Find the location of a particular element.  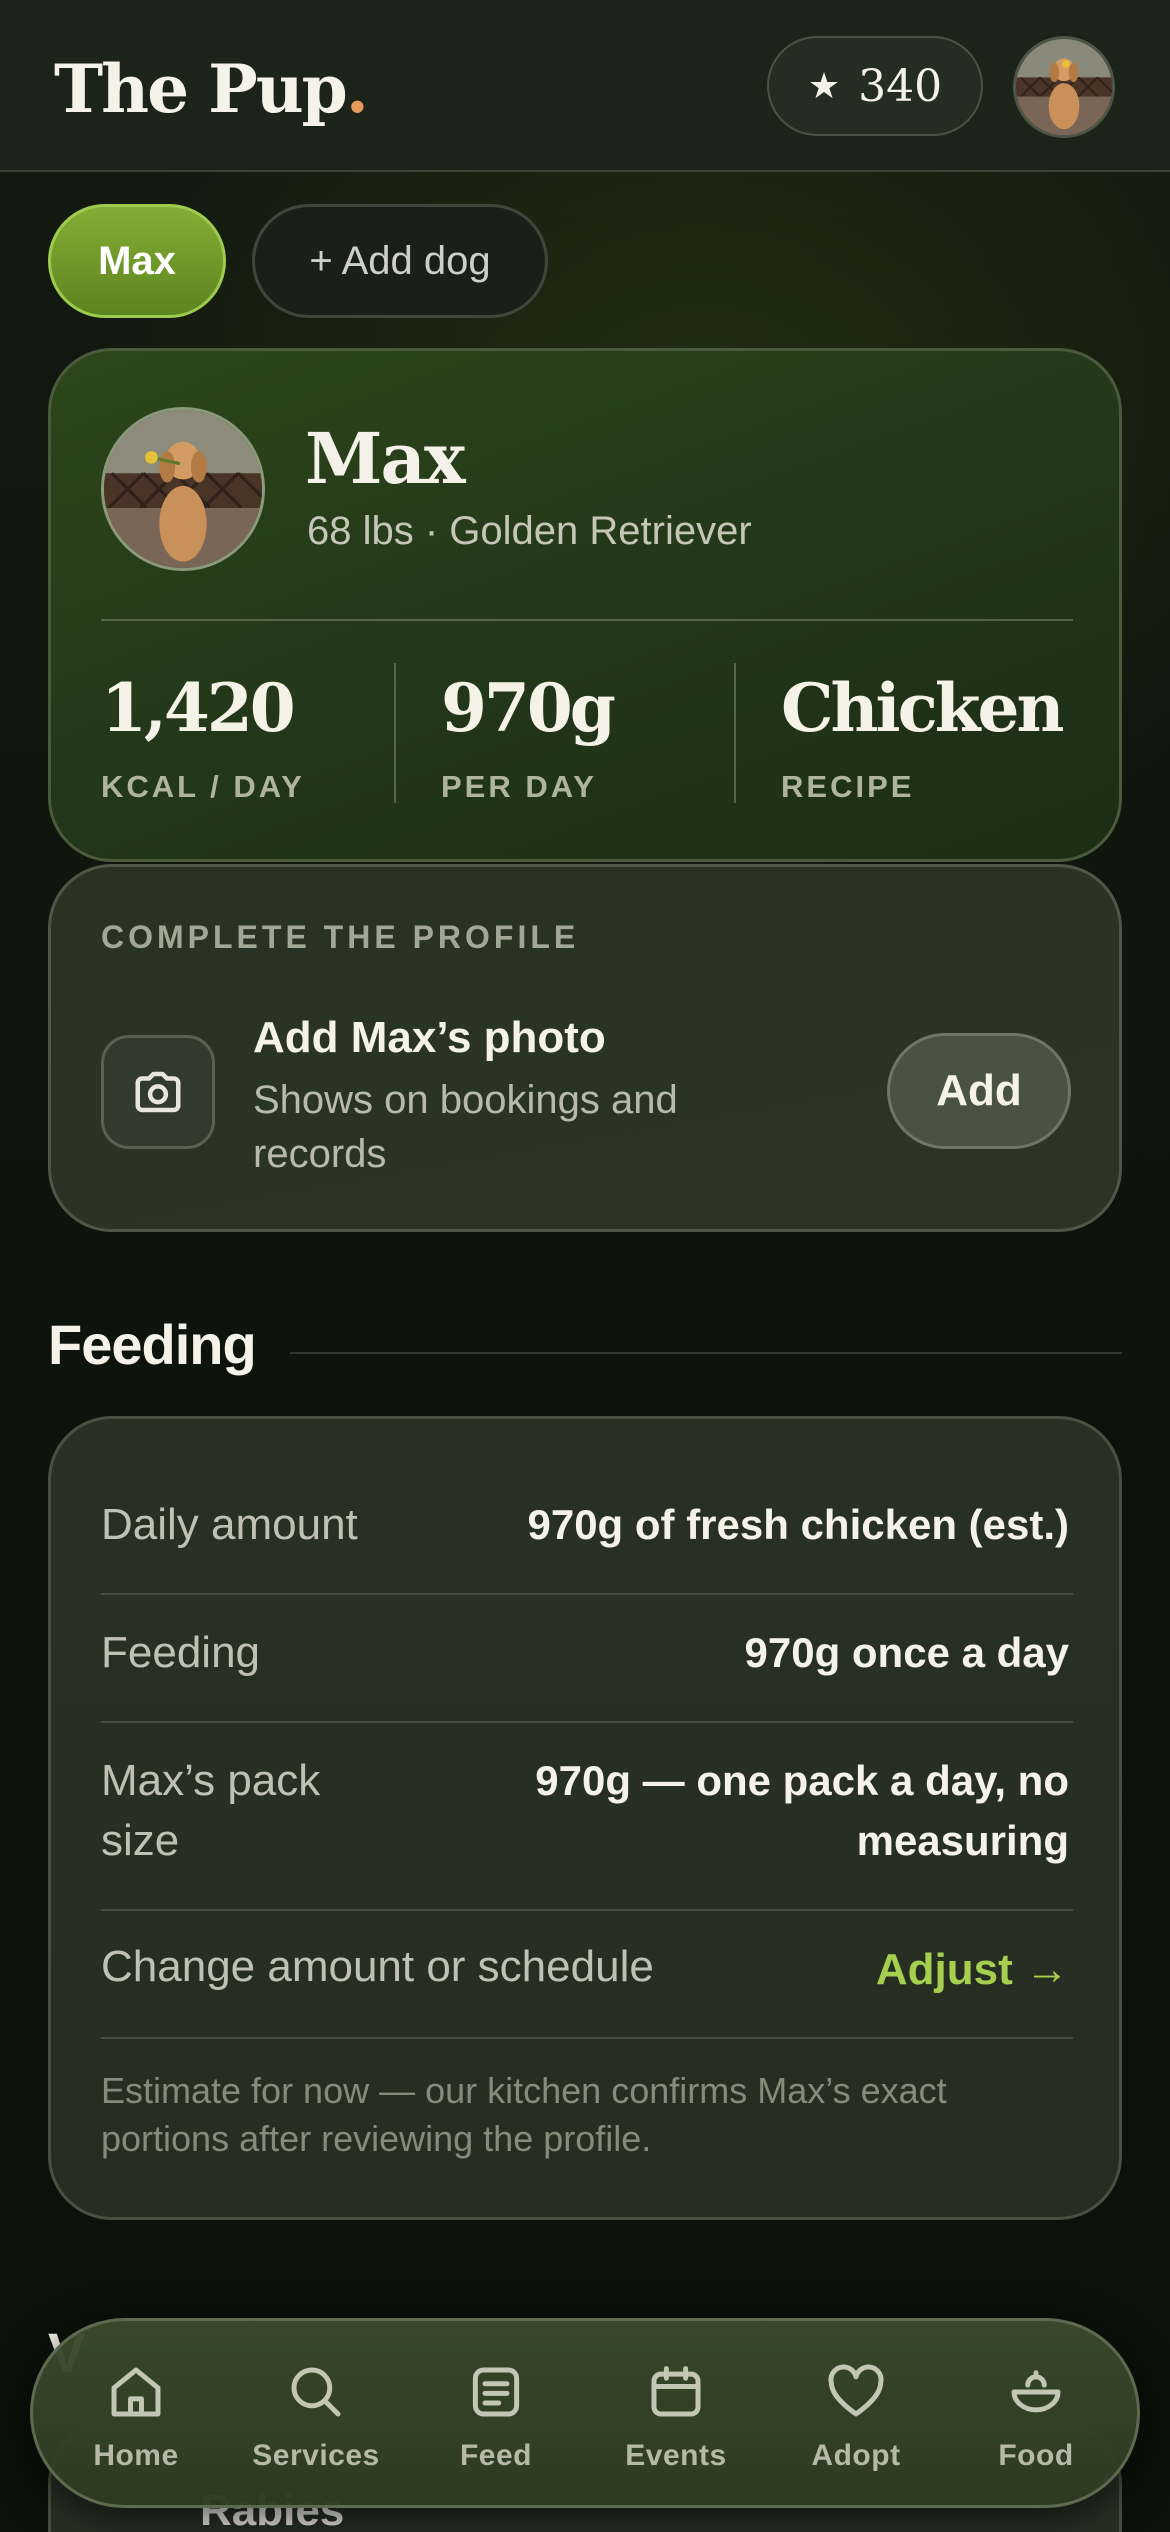

nav-label: Adopt is located at coordinates (856, 2455).